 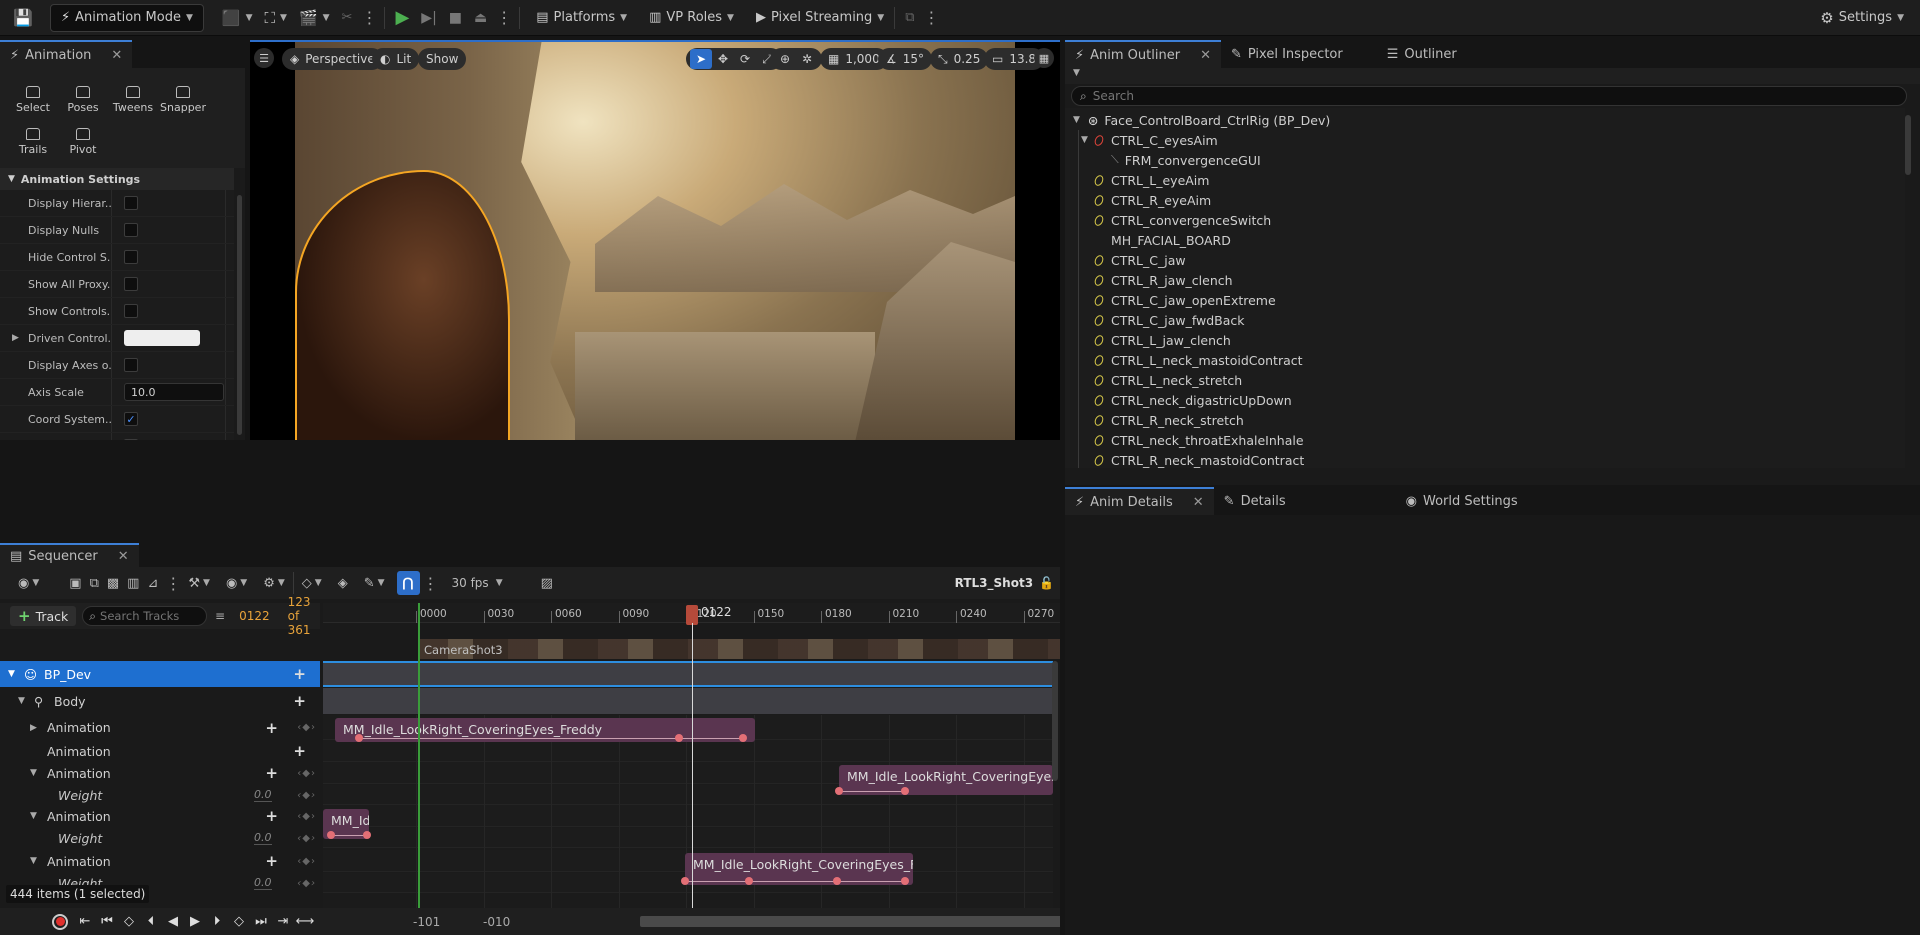 What do you see at coordinates (1046, 583) in the screenshot?
I see `lock-icon: 🔓` at bounding box center [1046, 583].